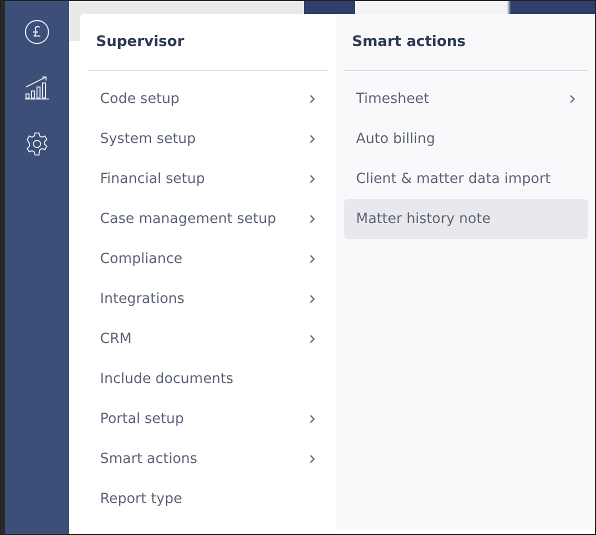 This screenshot has width=596, height=535. Describe the element at coordinates (208, 339) in the screenshot. I see `menu-item: CRM` at that location.